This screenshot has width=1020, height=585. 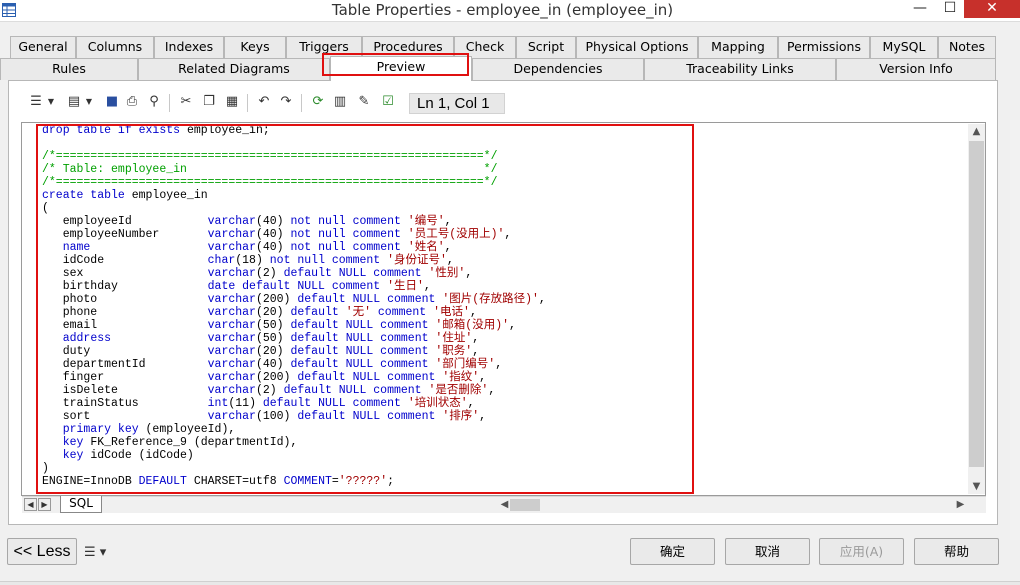 I want to click on tab-sql: SQL, so click(x=81, y=504).